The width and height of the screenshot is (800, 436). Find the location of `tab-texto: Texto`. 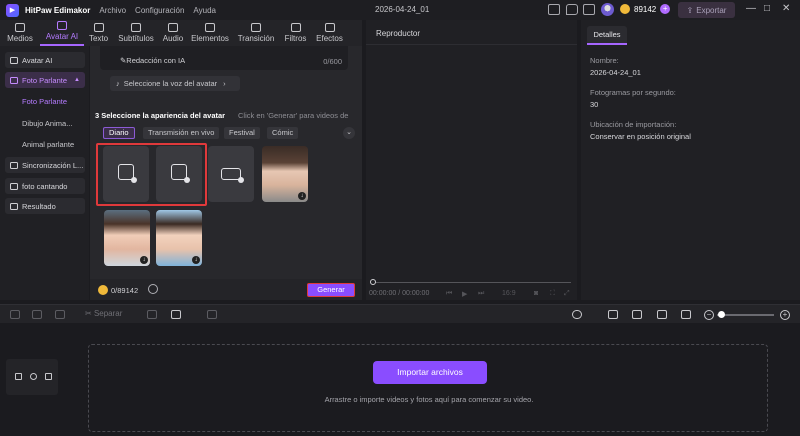

tab-texto: Texto is located at coordinates (98, 33).